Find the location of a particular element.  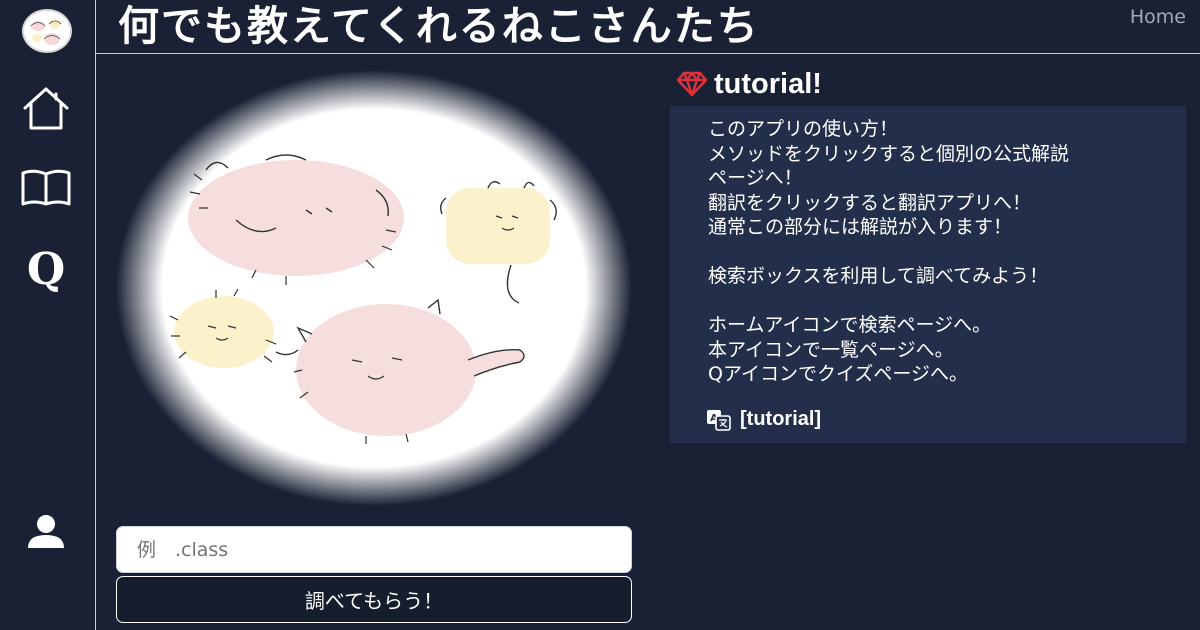

sidebar-item-quiz: Q is located at coordinates (46, 270).